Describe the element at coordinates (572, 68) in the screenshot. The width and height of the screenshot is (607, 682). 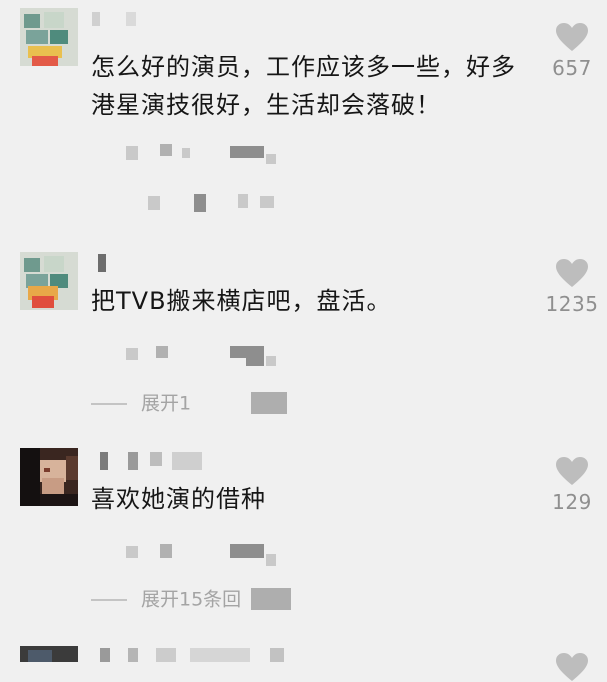
I see `like-count: 657` at that location.